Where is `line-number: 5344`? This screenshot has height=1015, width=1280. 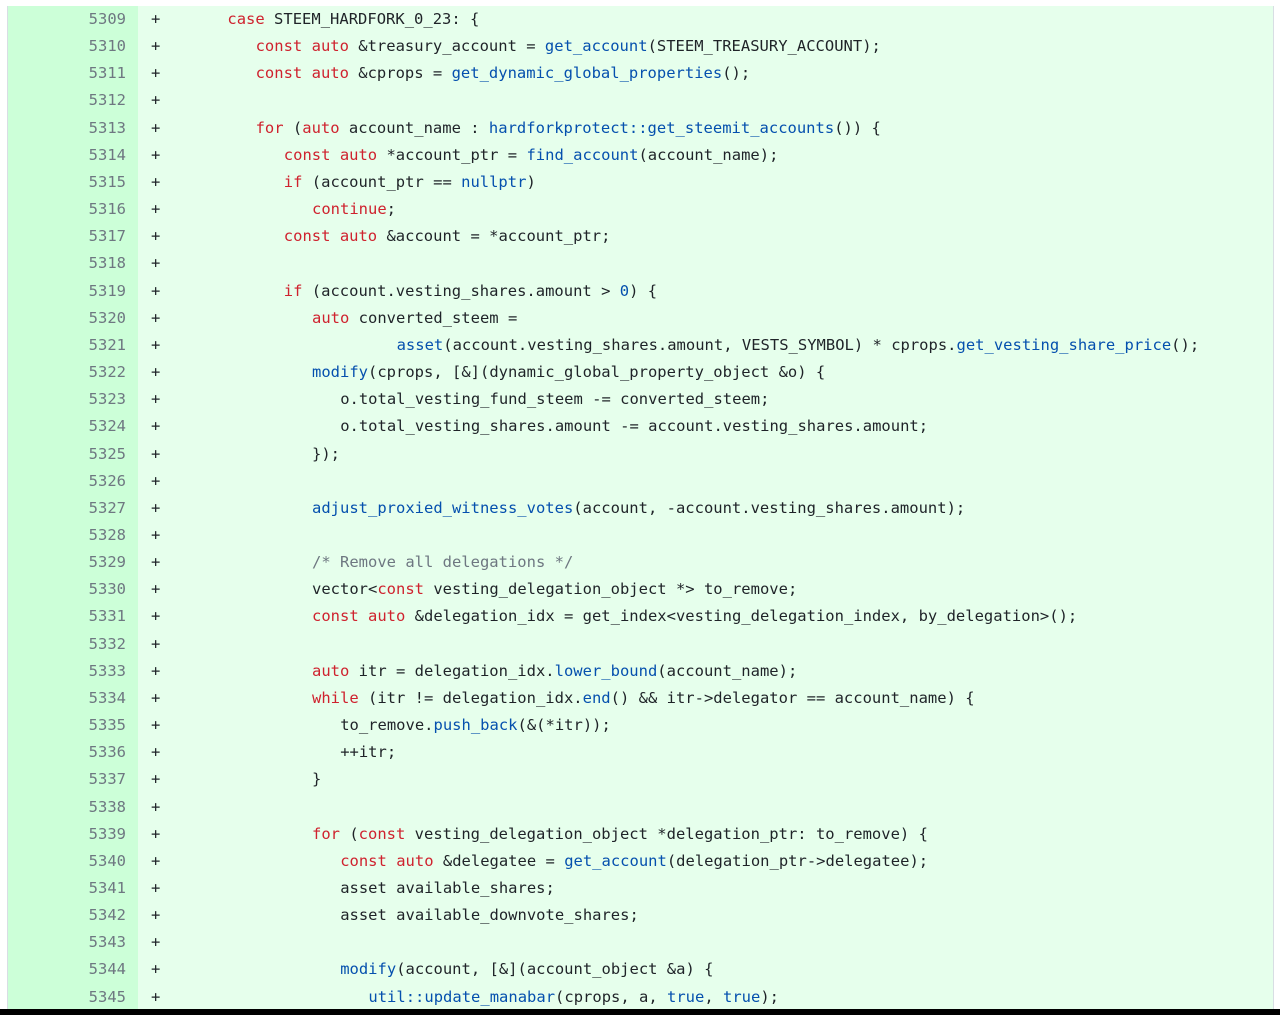
line-number: 5344 is located at coordinates (67, 969).